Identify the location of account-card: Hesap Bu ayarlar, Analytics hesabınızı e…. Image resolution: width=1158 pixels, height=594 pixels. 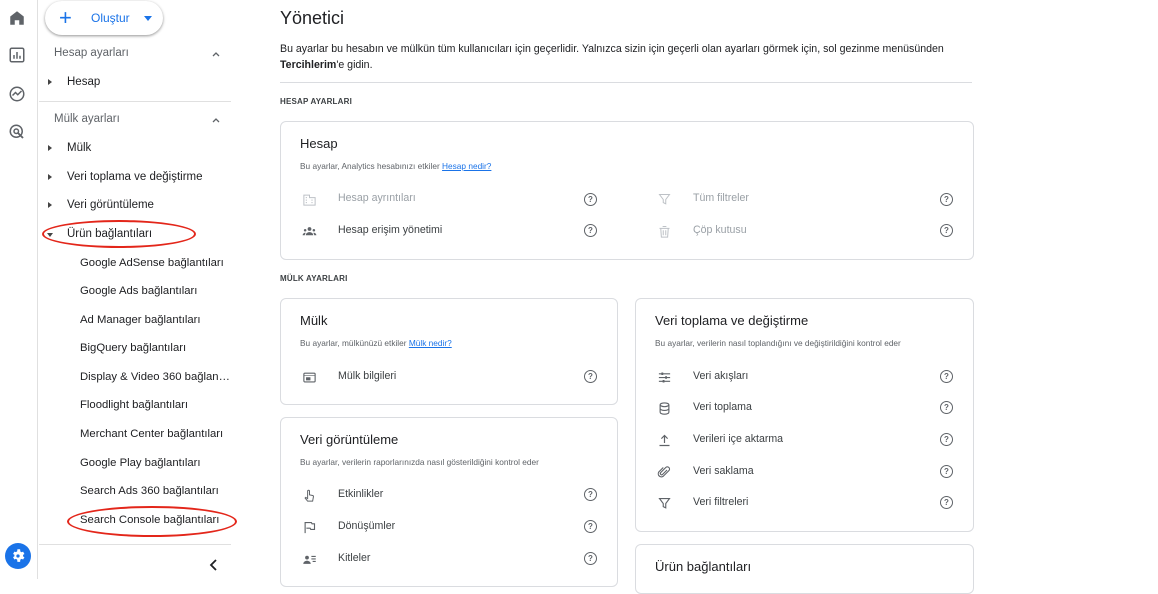
(627, 190).